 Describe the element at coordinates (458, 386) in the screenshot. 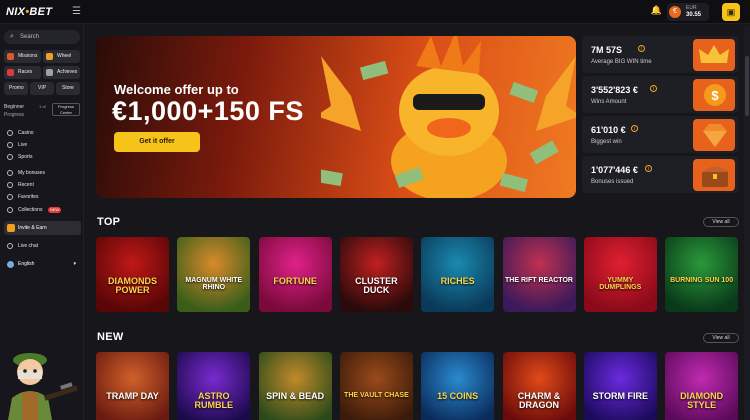

I see `game-card: 15 COINS` at that location.